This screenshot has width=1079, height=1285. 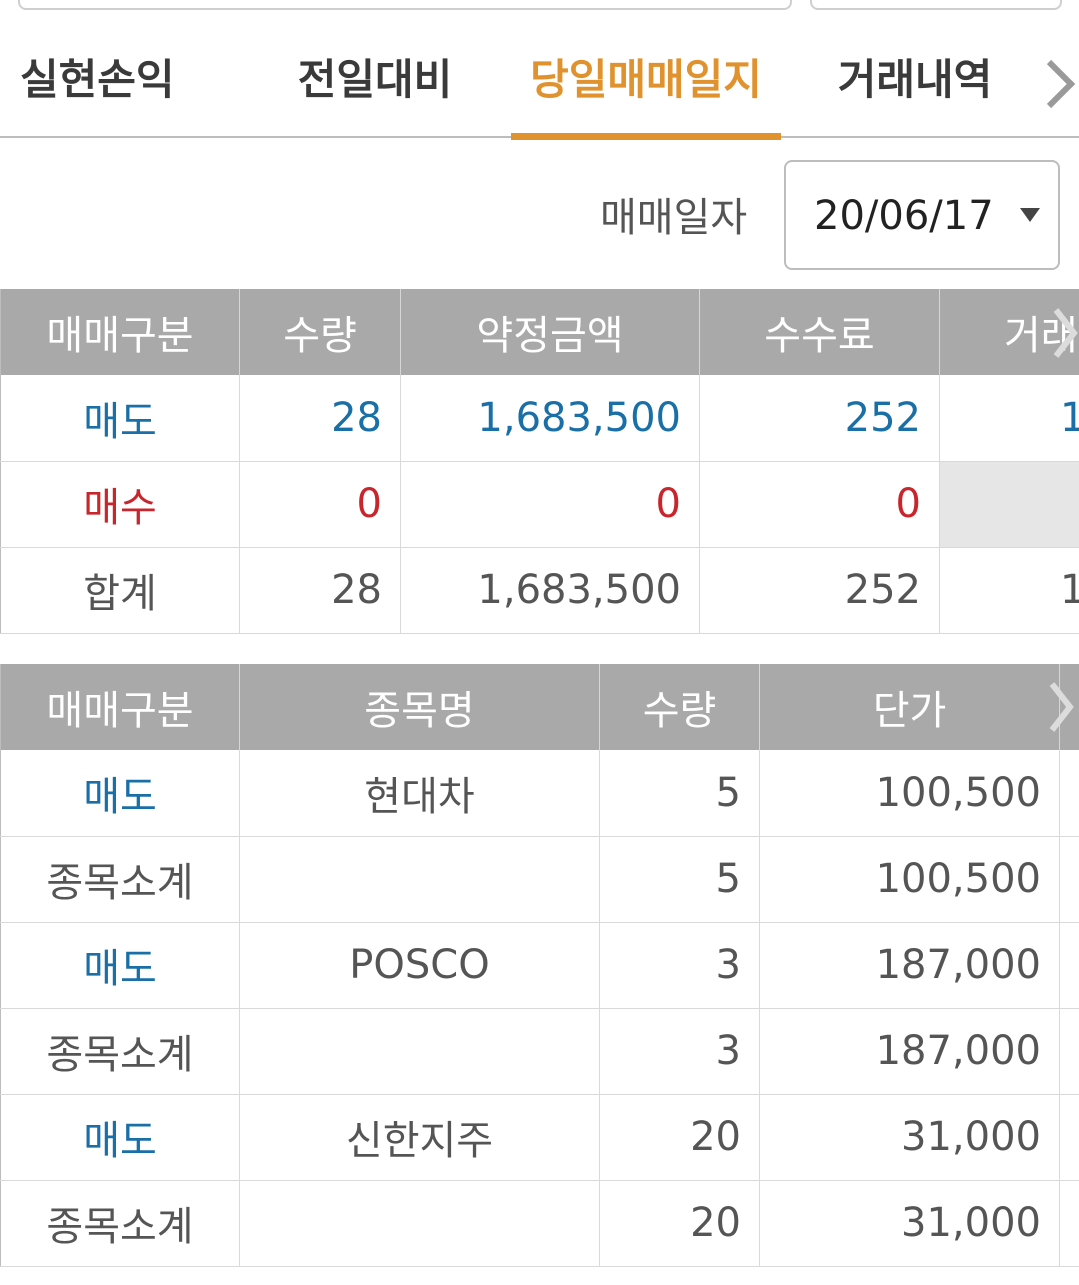 I want to click on col-header-unit-price: 단가, so click(x=909, y=707).